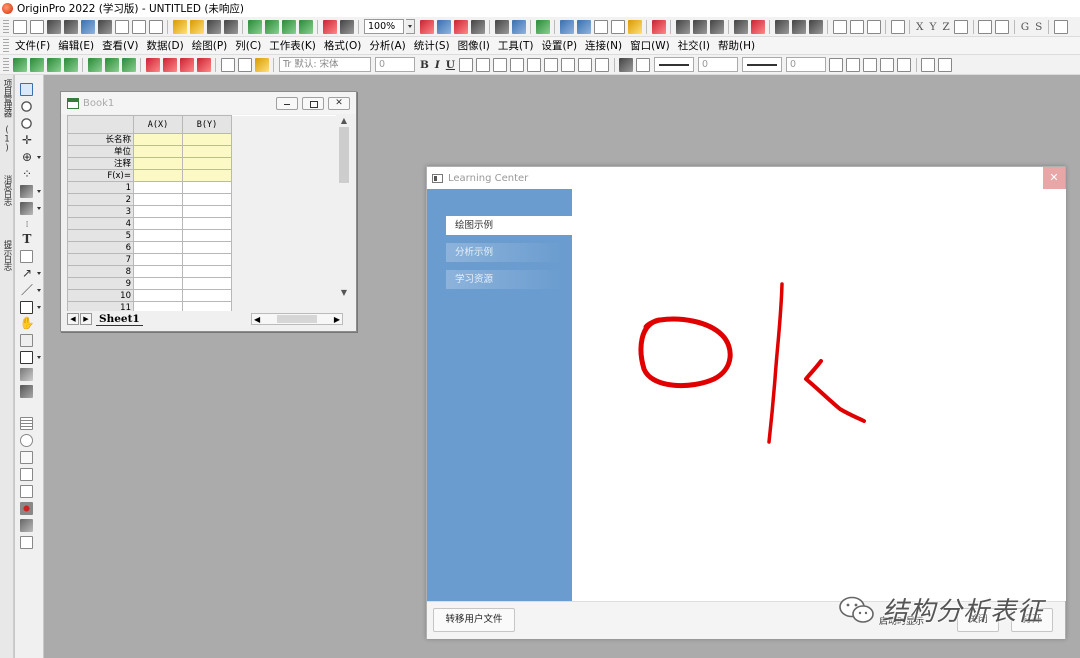  Describe the element at coordinates (337, 319) in the screenshot. I see `scroll-right-icon: ▶` at that location.